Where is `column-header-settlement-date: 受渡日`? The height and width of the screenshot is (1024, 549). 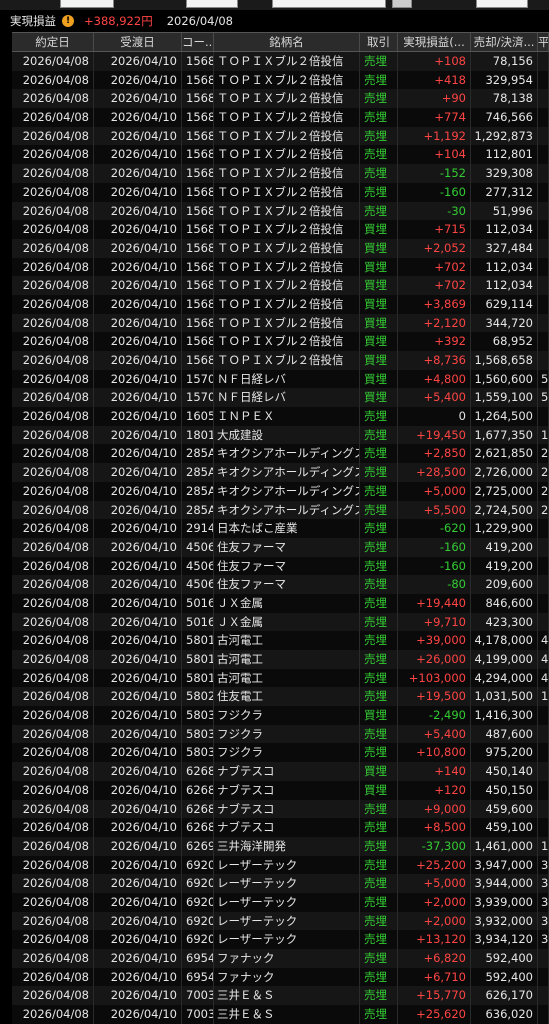 column-header-settlement-date: 受渡日 is located at coordinates (138, 42).